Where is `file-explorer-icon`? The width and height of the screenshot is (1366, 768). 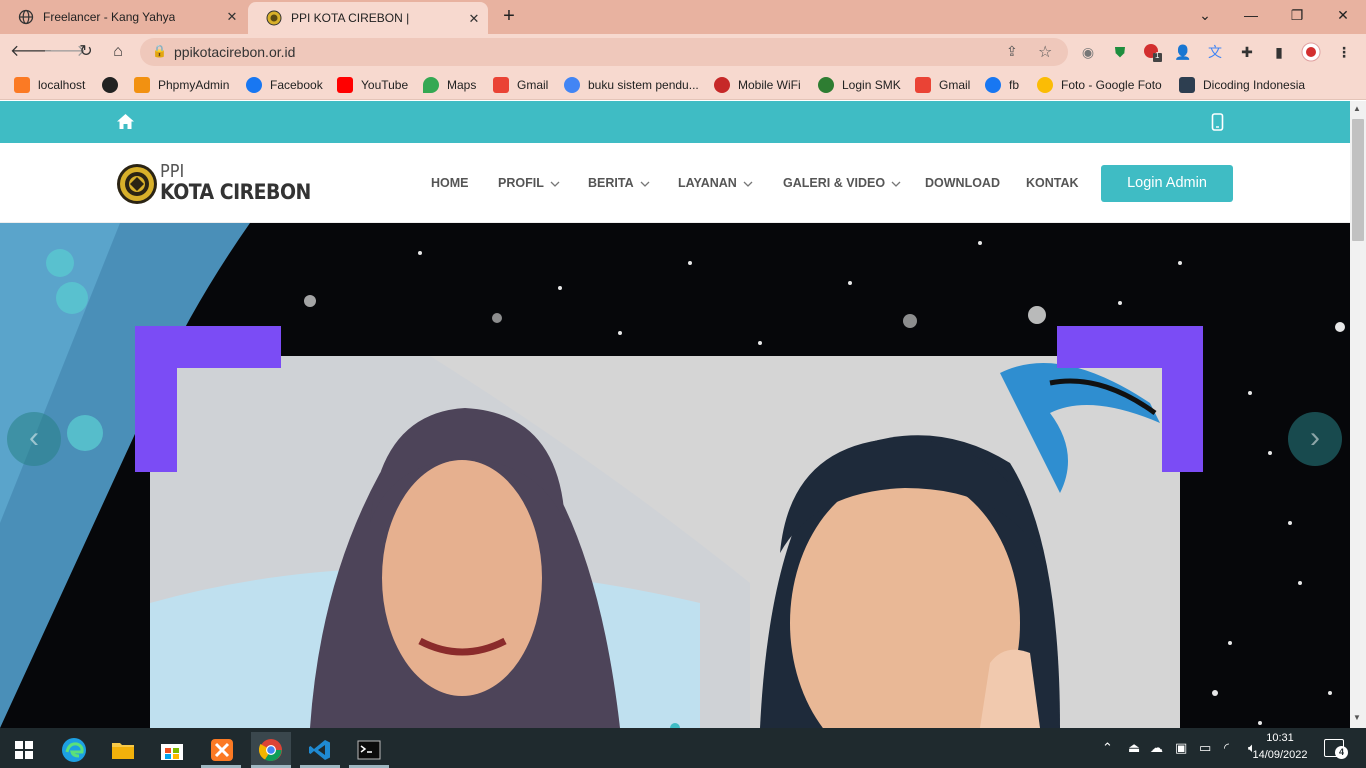 file-explorer-icon is located at coordinates (123, 750).